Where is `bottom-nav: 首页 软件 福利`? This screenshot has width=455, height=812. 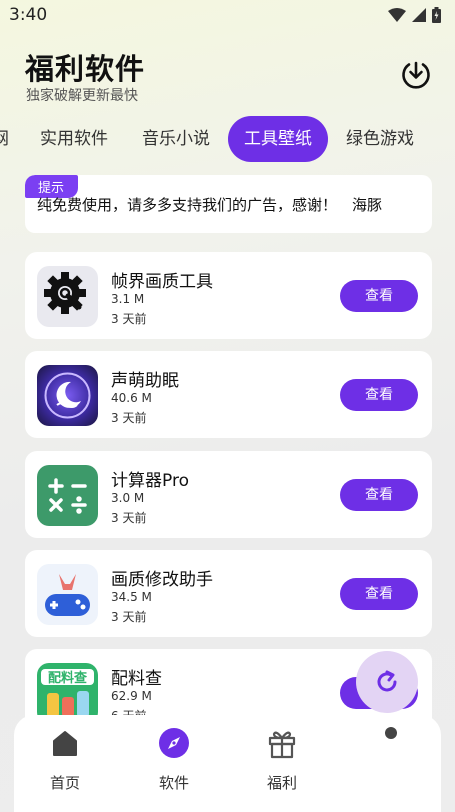 bottom-nav: 首页 软件 福利 is located at coordinates (227, 763).